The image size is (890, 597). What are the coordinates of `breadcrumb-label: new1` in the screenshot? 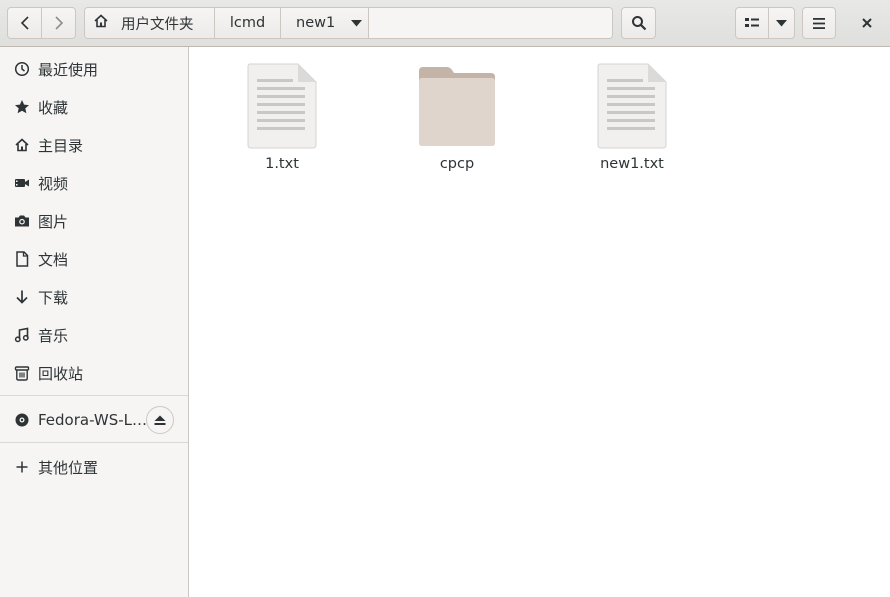 It's located at (316, 23).